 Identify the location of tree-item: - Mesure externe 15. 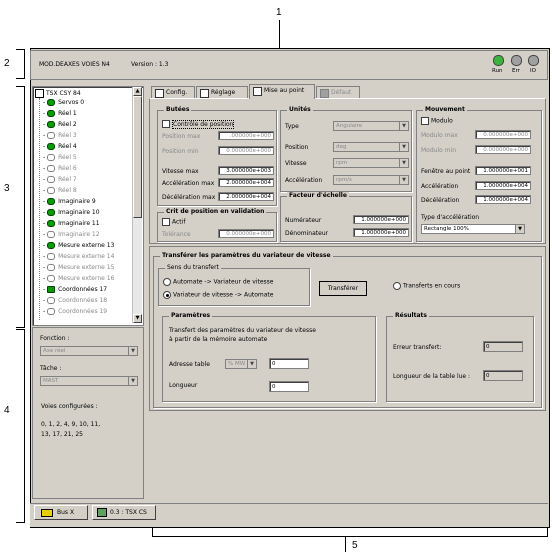
(78, 268).